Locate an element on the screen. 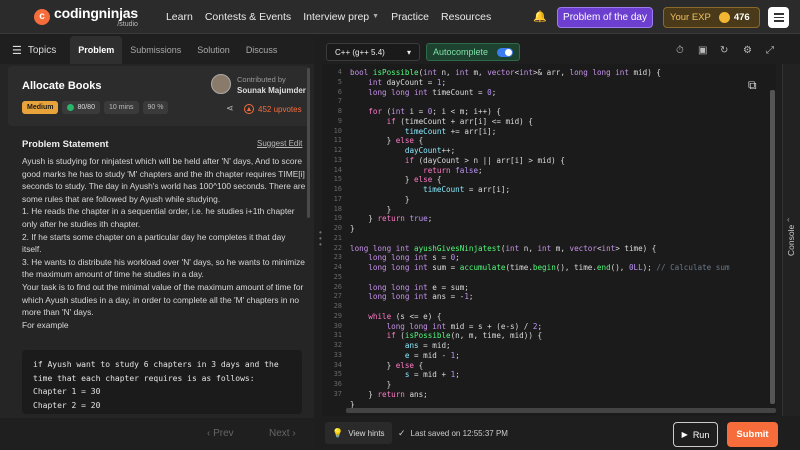 This screenshot has width=800, height=450. line-number: 18 is located at coordinates (337, 208).